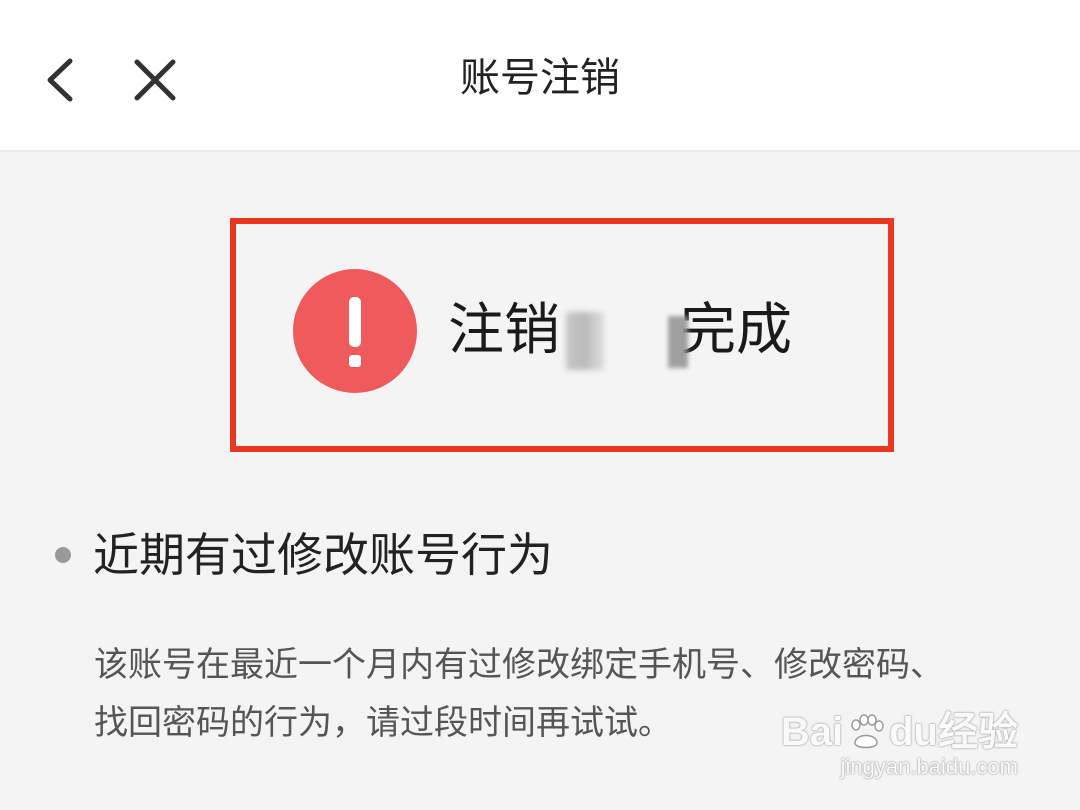 This screenshot has height=810, width=1080. Describe the element at coordinates (63, 555) in the screenshot. I see `bullet-dot` at that location.